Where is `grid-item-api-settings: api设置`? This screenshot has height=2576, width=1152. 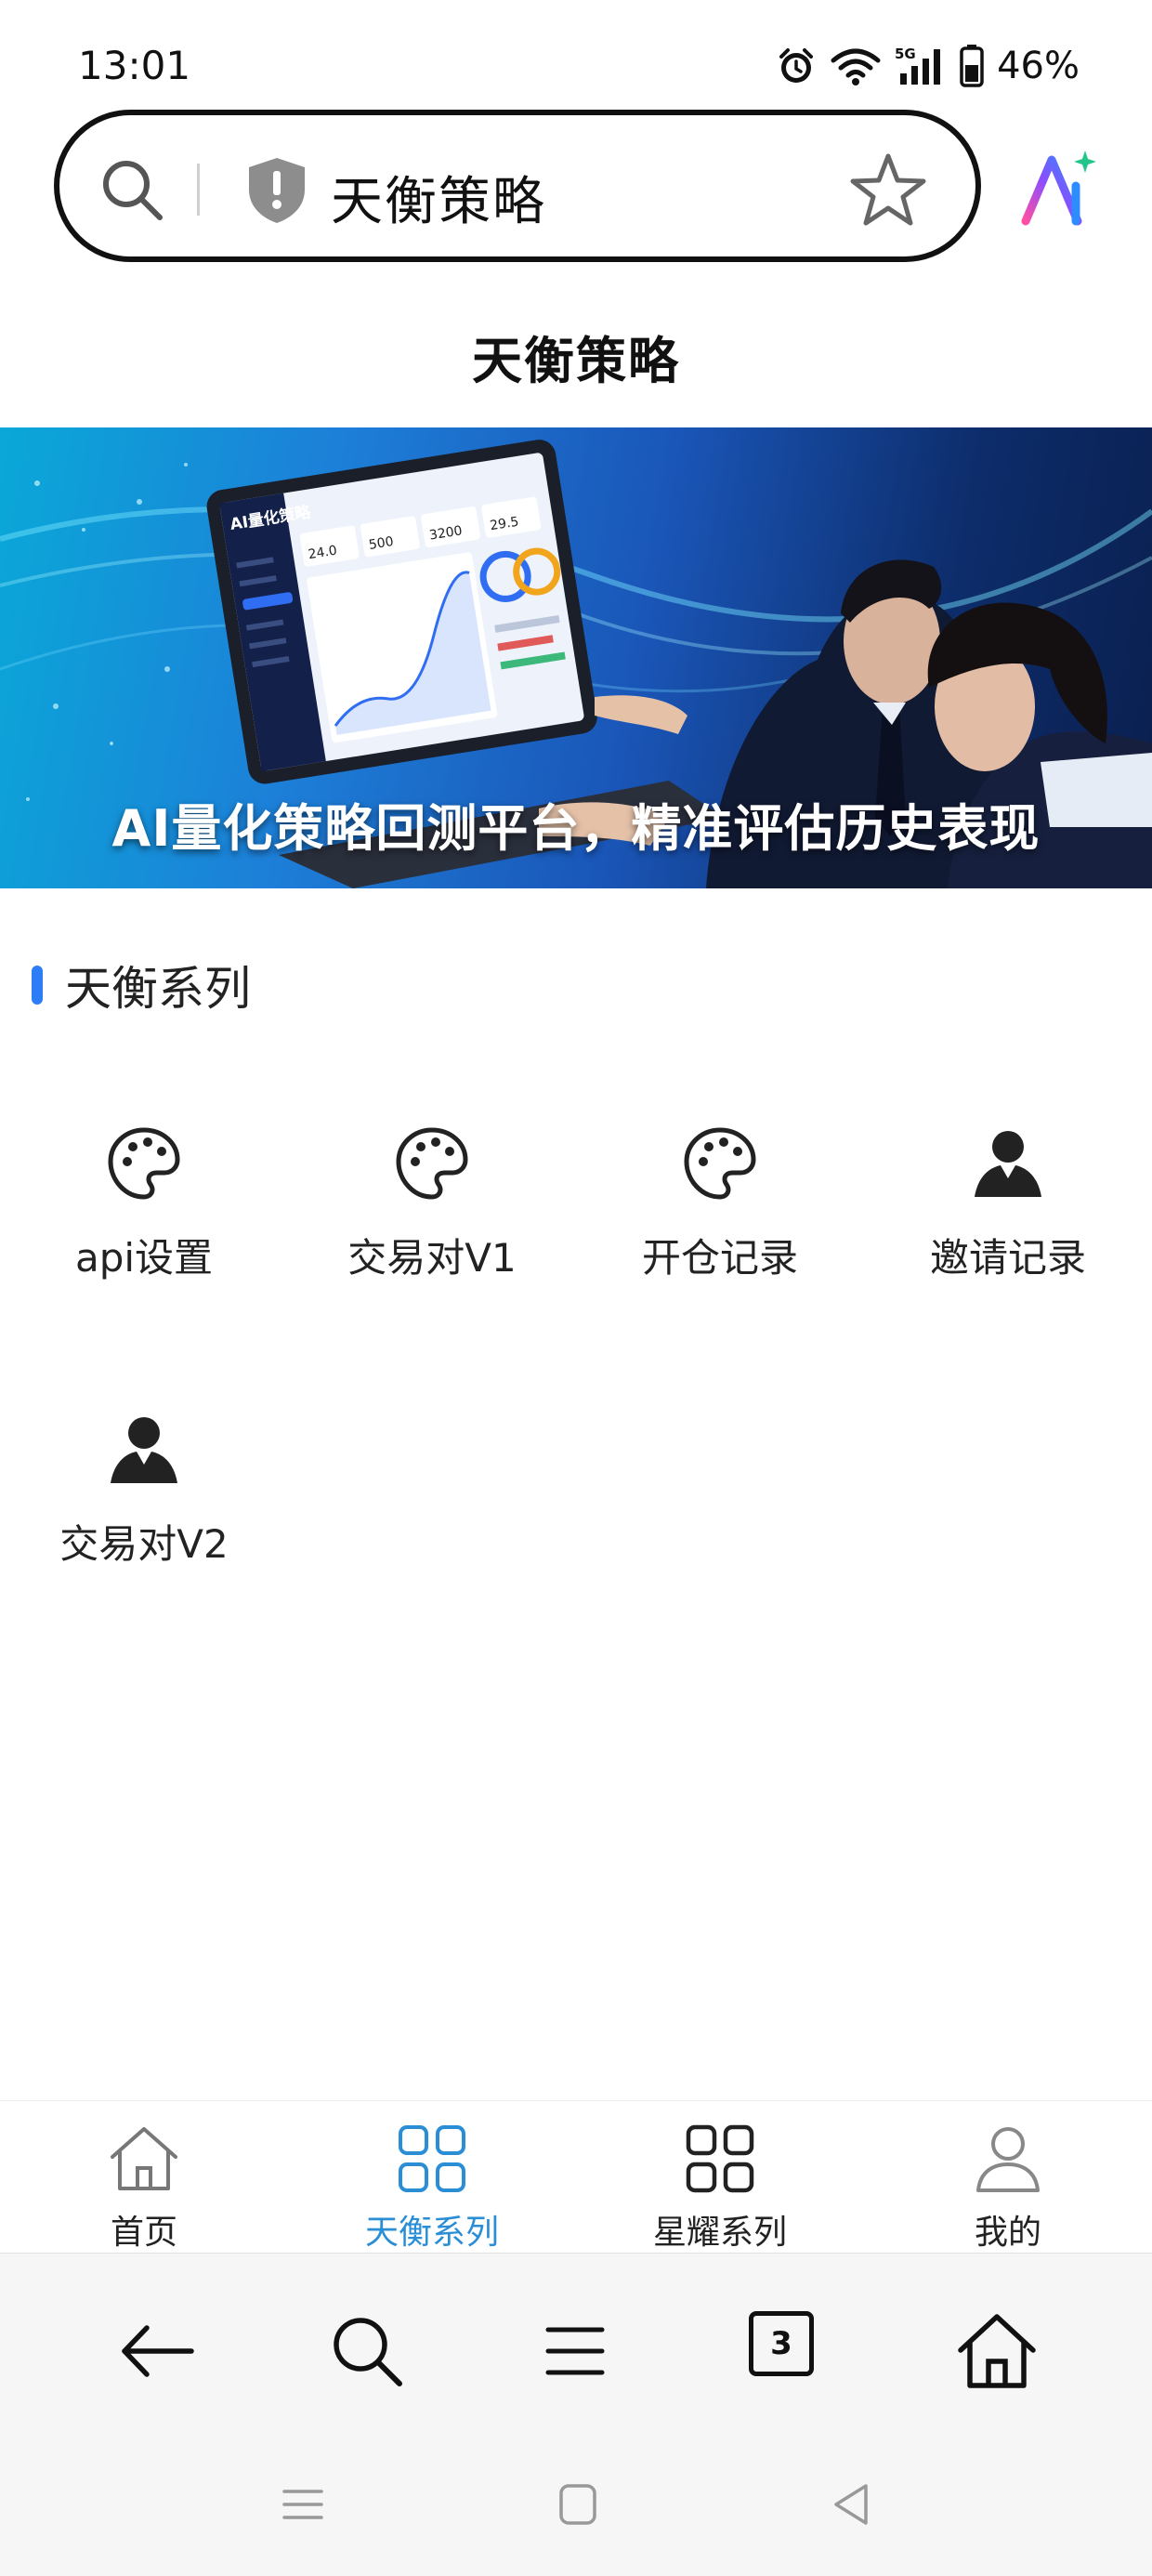
grid-item-api-settings: api设置 is located at coordinates (144, 1214).